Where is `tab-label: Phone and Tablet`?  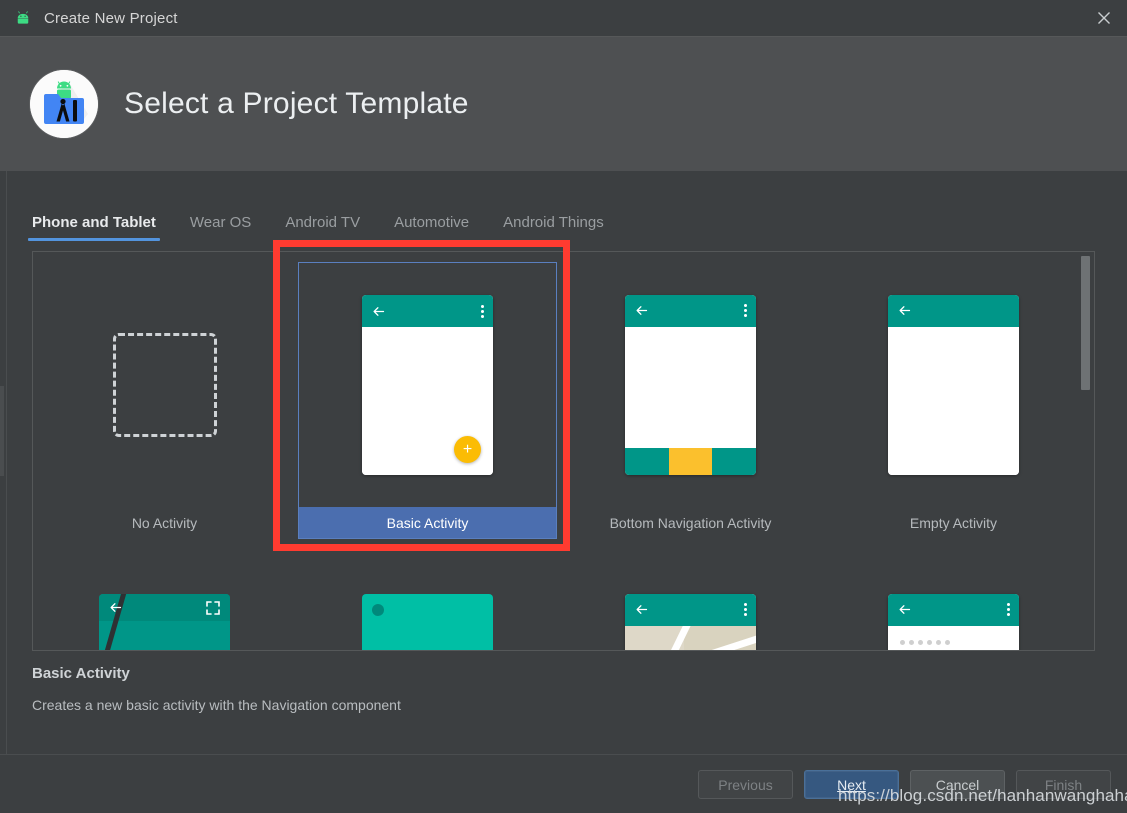
tab-label: Phone and Tablet is located at coordinates (94, 222).